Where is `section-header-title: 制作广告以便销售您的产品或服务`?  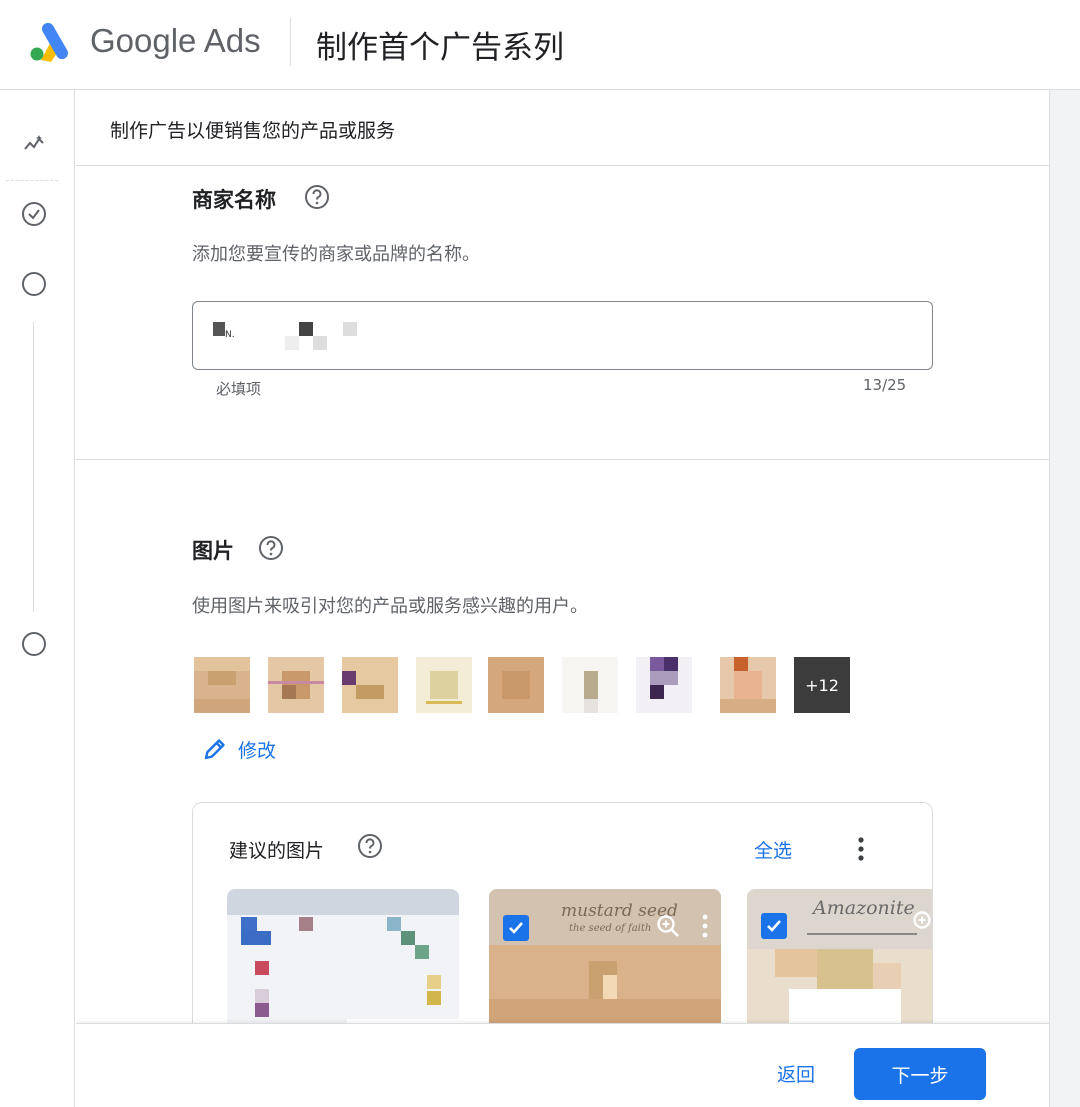 section-header-title: 制作广告以便销售您的产品或服务 is located at coordinates (253, 131).